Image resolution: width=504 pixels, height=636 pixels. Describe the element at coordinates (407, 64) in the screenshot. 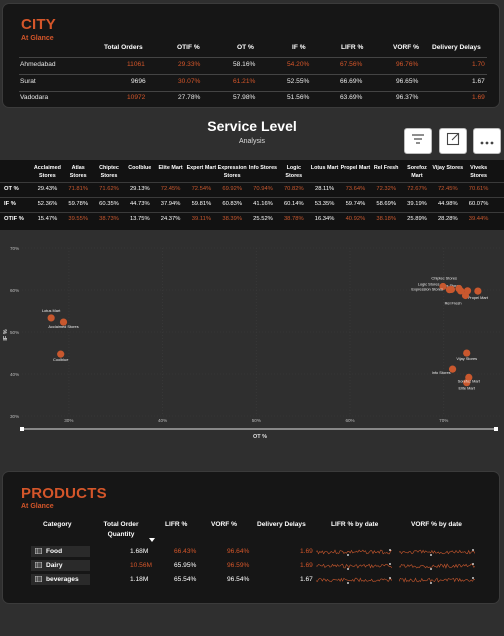

I see `vorf-value: 96.76%` at that location.